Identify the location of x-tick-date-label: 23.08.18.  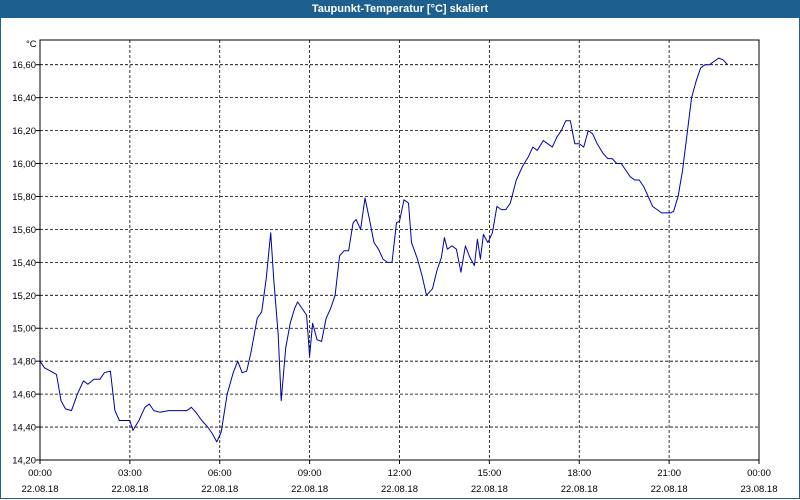
(759, 489).